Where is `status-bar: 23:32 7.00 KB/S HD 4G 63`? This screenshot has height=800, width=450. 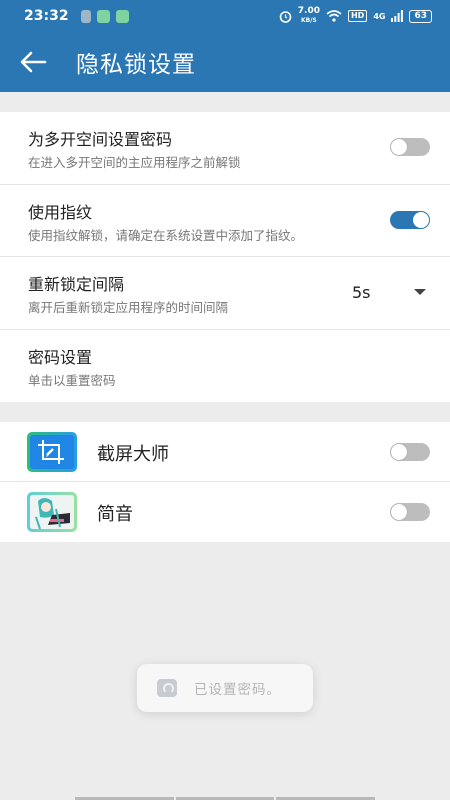 status-bar: 23:32 7.00 KB/S HD 4G 63 is located at coordinates (225, 16).